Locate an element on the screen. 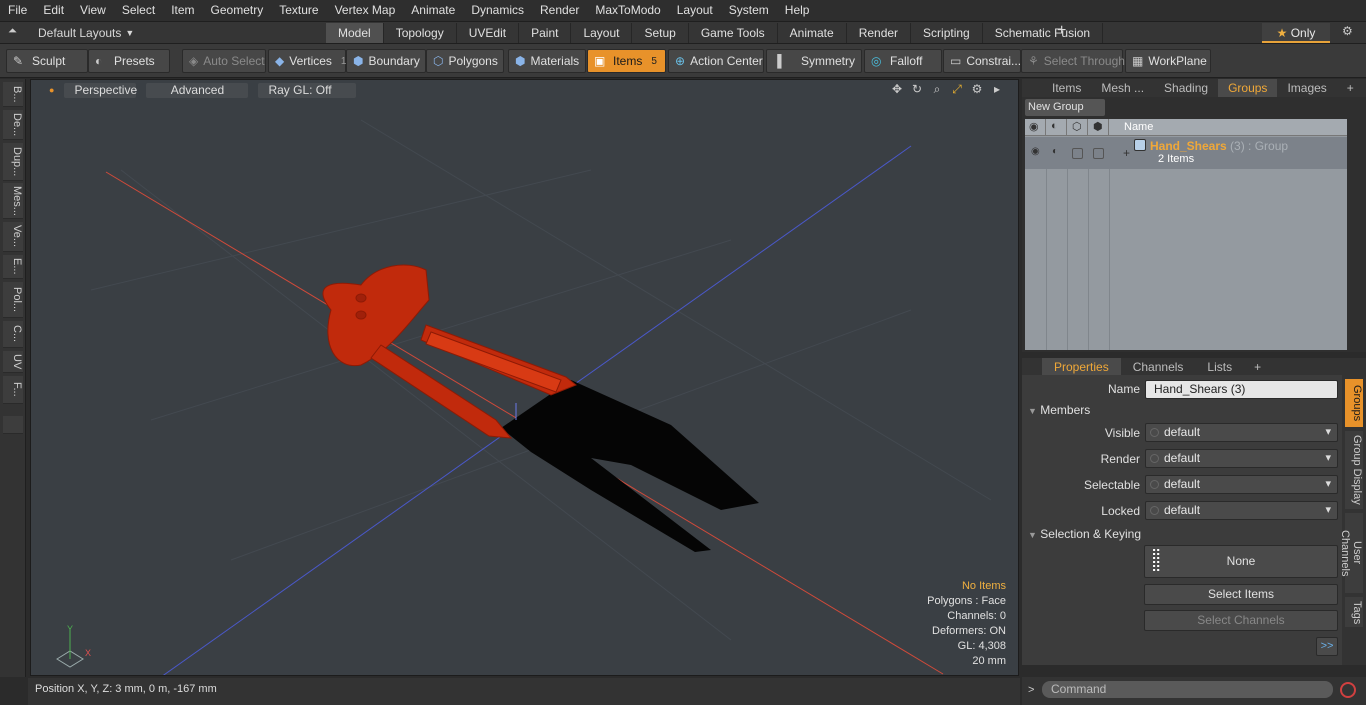  symmetry-button: ▐ Symmetry is located at coordinates (814, 61).